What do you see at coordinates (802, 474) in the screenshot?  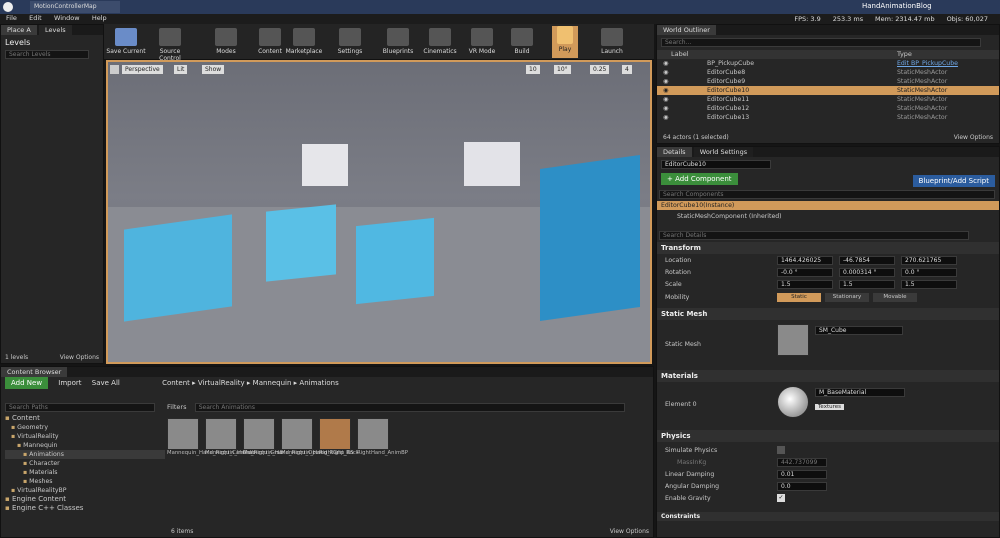 I see `linear-damping-field: 0.01` at bounding box center [802, 474].